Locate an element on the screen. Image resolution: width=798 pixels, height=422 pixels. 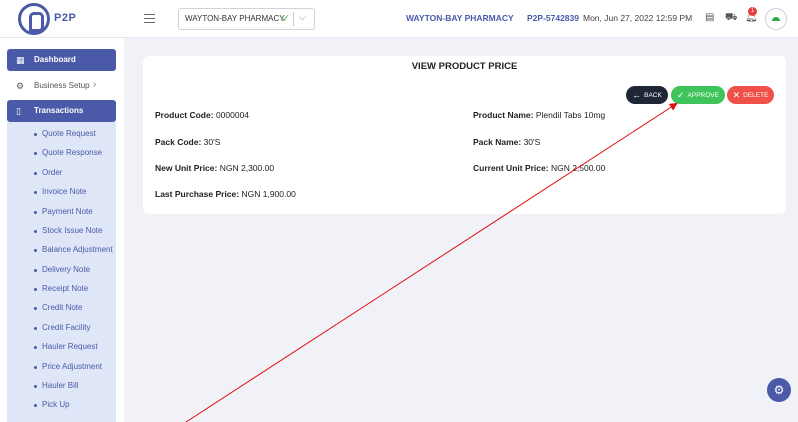
sidebar-item-quote-request: Quote Request is located at coordinates (61, 134).